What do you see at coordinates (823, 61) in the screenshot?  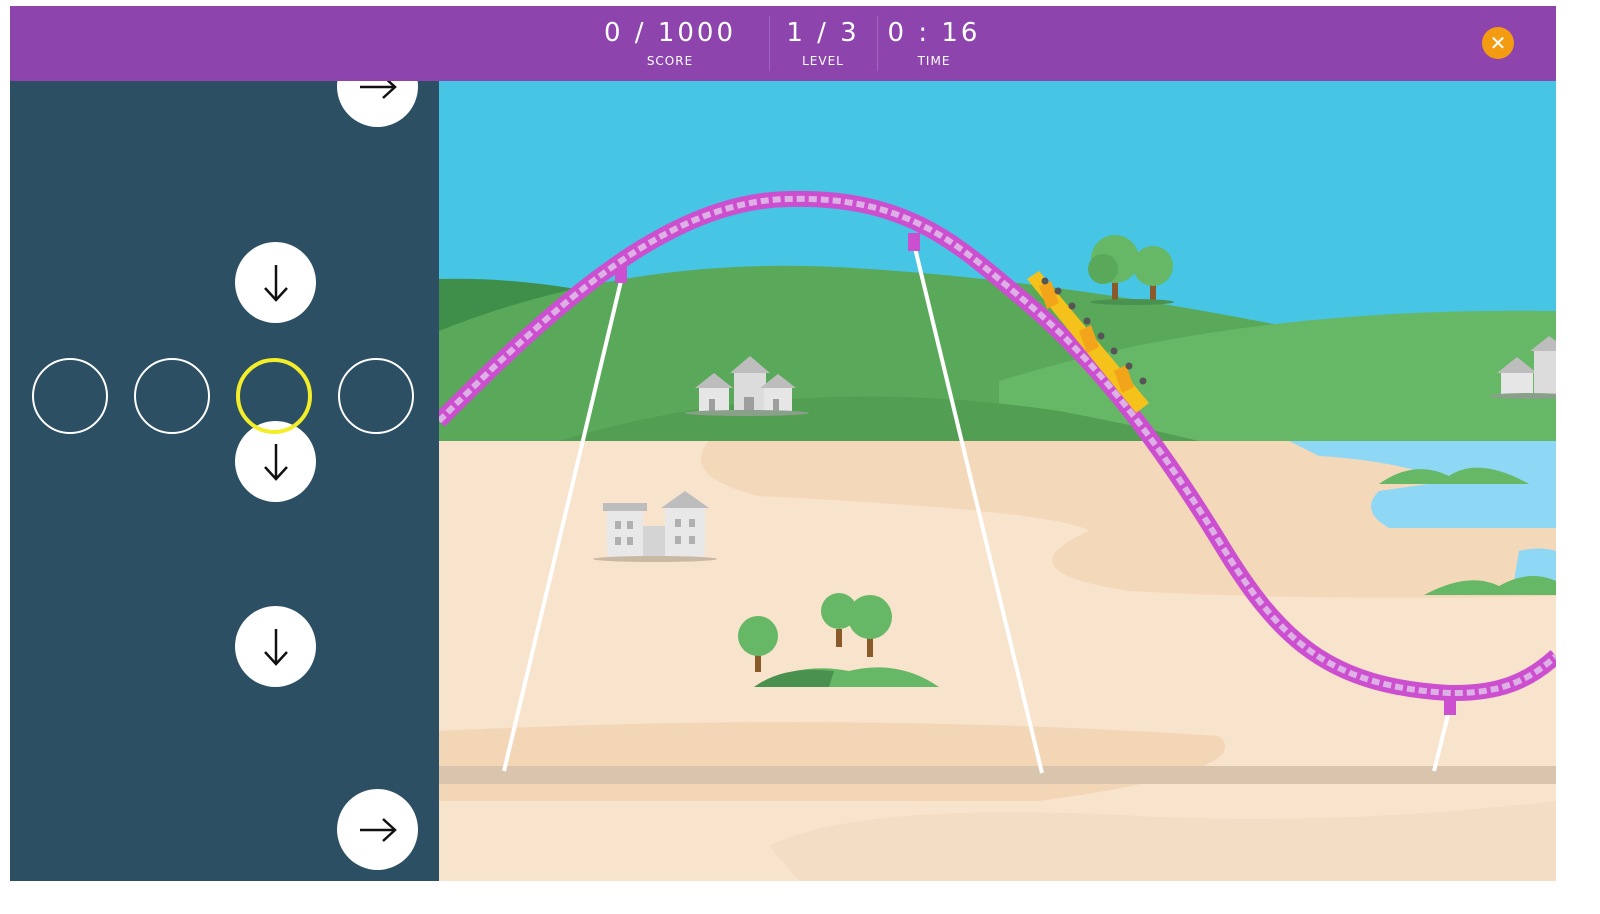 I see `level-label: LEVEL` at bounding box center [823, 61].